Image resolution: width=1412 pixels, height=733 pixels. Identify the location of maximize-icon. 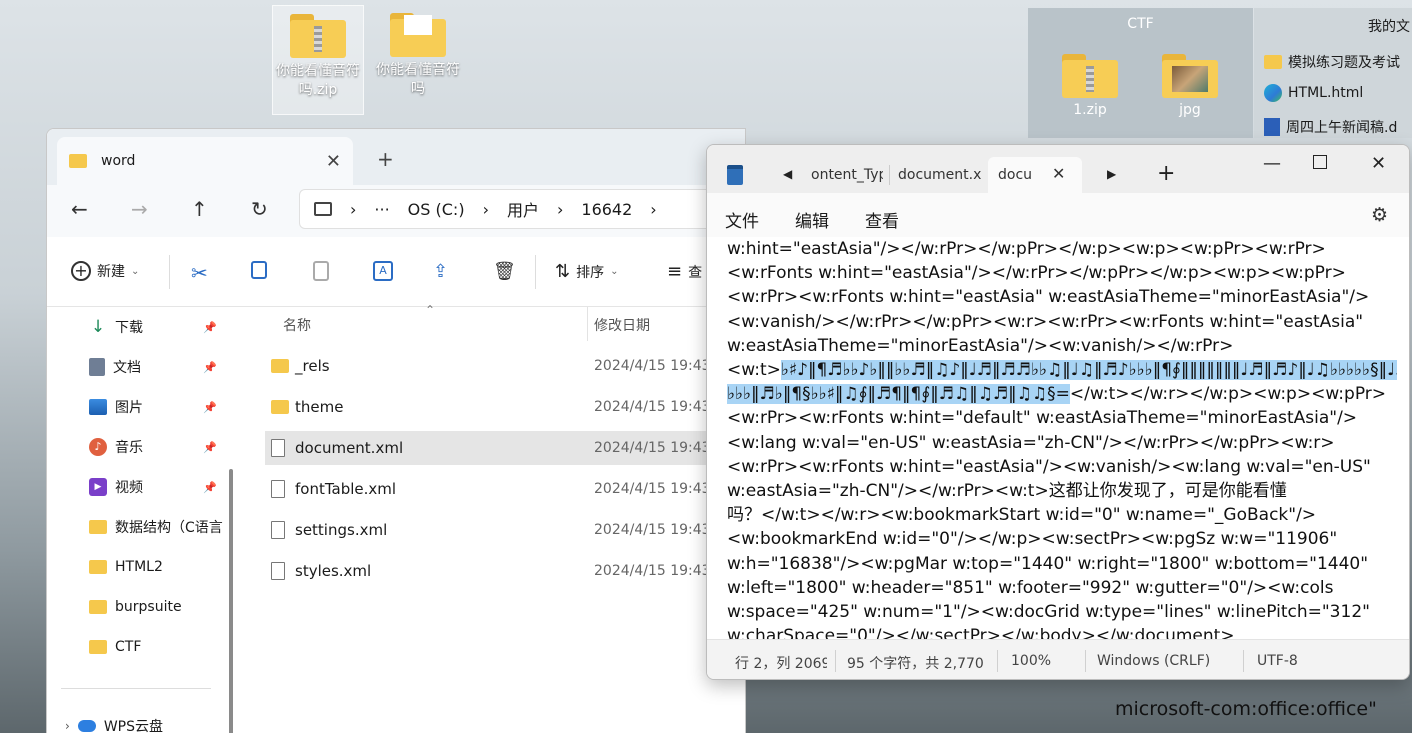
(1320, 162).